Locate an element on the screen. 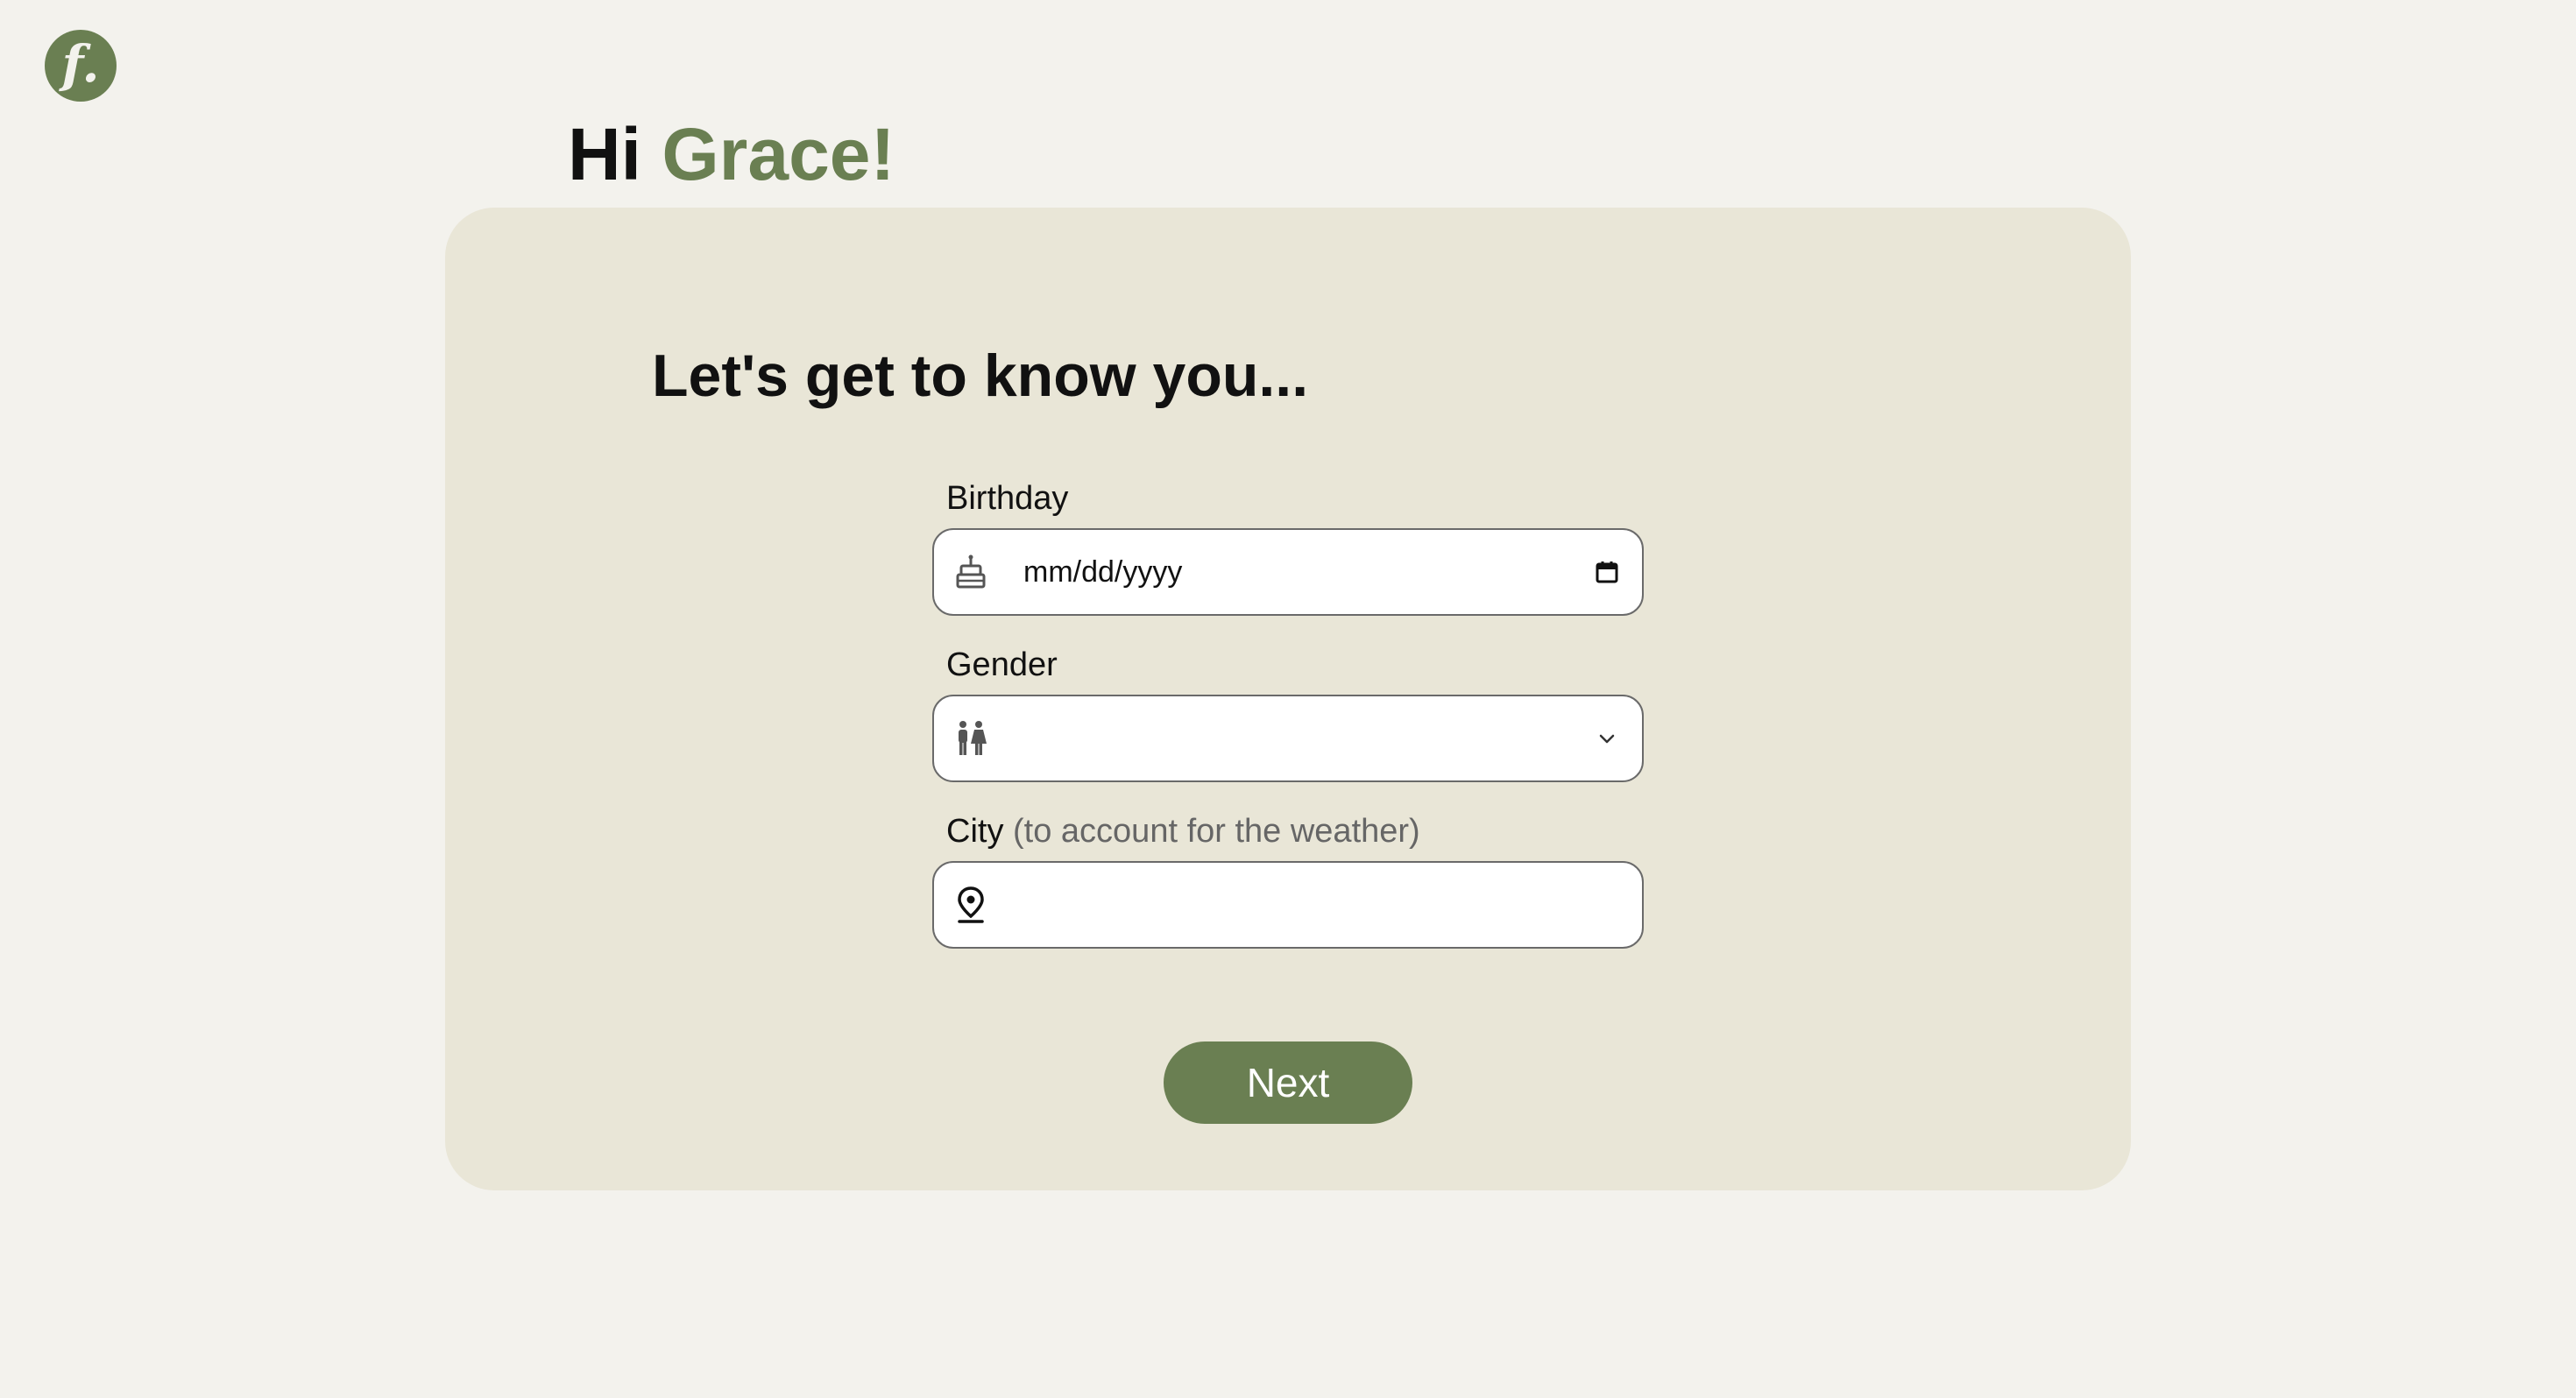 This screenshot has width=2576, height=1398. birthday-field: mm/dd/yyyy is located at coordinates (1288, 572).